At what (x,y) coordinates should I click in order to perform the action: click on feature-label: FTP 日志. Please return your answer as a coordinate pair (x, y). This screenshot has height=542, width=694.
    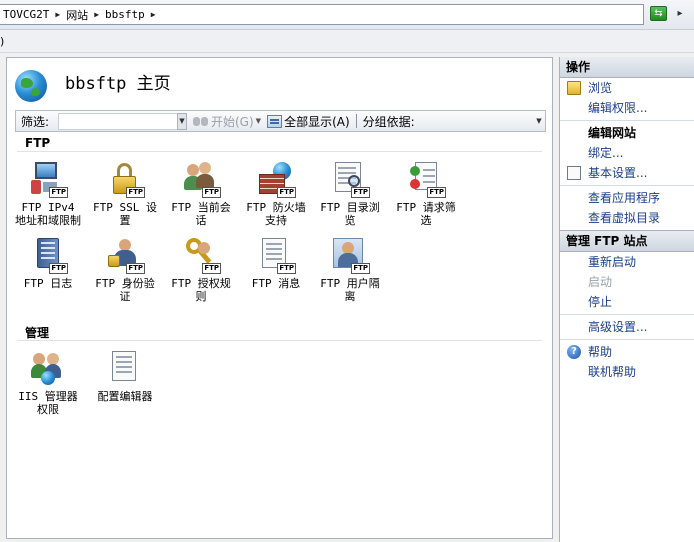
    Looking at the image, I should click on (48, 283).